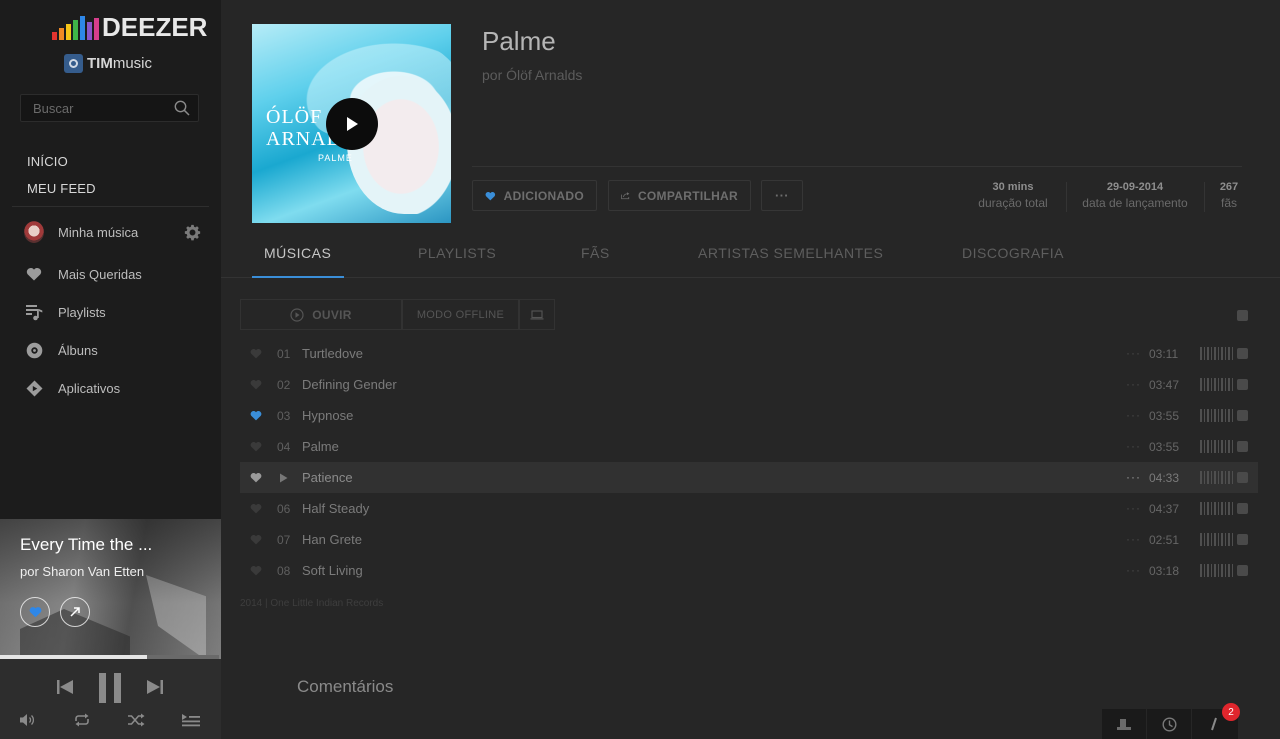 Image resolution: width=1280 pixels, height=739 pixels. I want to click on track-title: Hypnose, so click(327, 415).